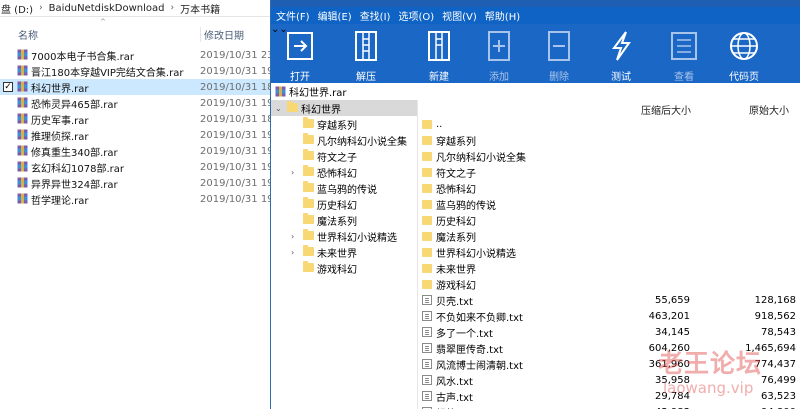  I want to click on breadcrumb: 盘 (D:) › BaiduNetdiskDownload › 万本书籍, so click(137, 8).